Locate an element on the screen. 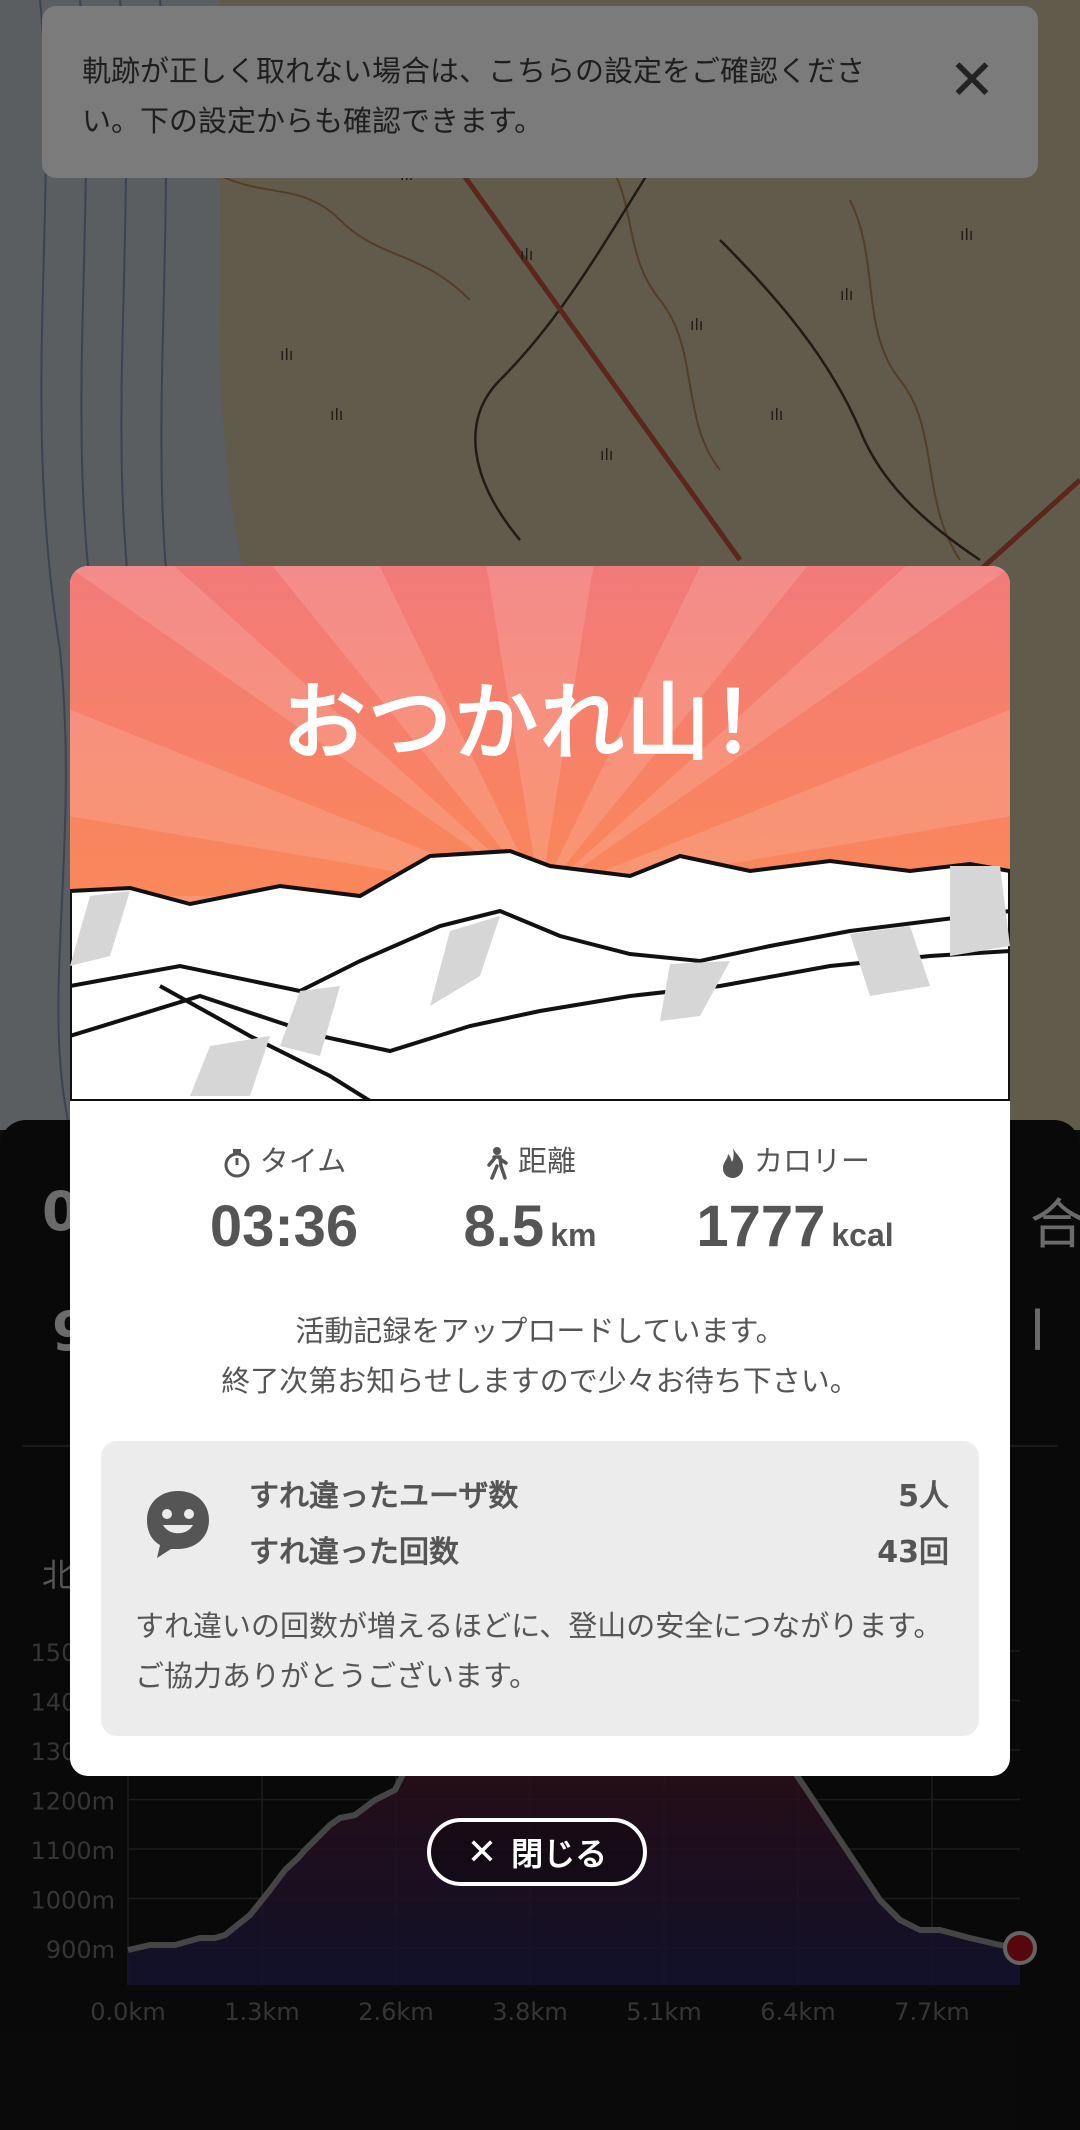  stat-time-value: 03:36 is located at coordinates (284, 1226).